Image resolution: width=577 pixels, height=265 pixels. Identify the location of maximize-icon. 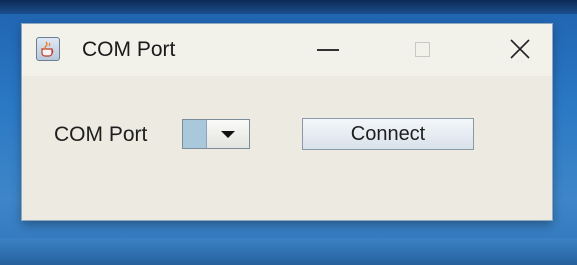
(422, 49).